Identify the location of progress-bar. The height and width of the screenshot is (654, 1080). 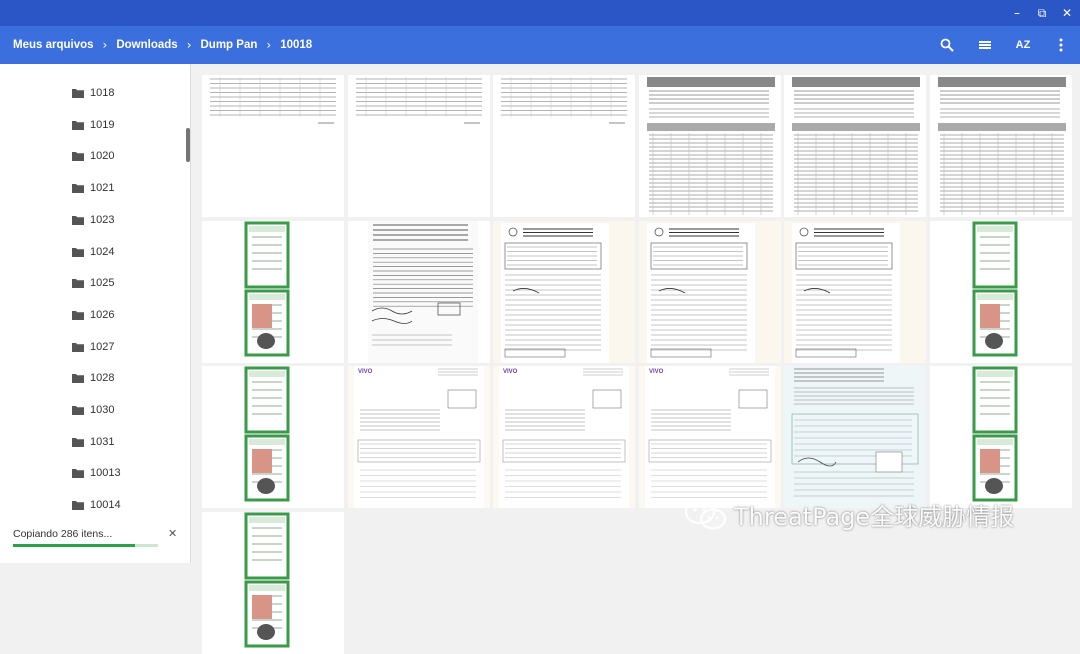
(85, 545).